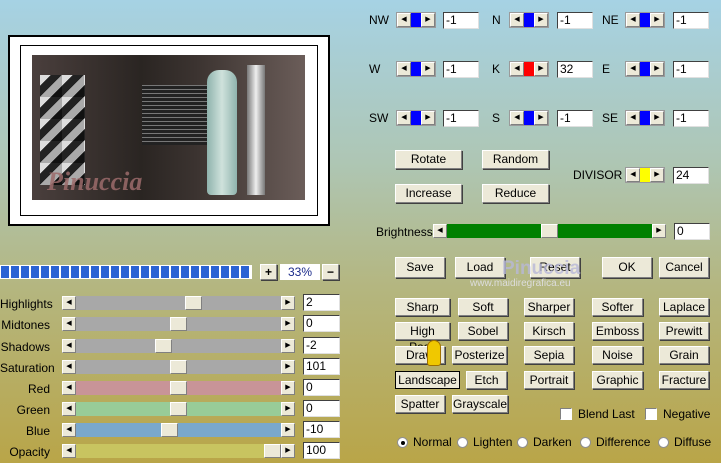  I want to click on preset-emboss-button: Emboss, so click(617, 331).